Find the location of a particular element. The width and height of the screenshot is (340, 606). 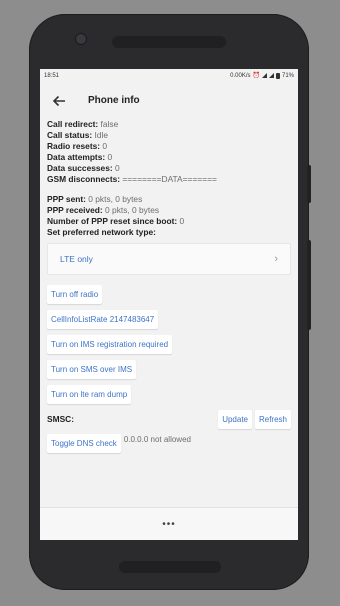

chevron-right-icon: › is located at coordinates (276, 258).